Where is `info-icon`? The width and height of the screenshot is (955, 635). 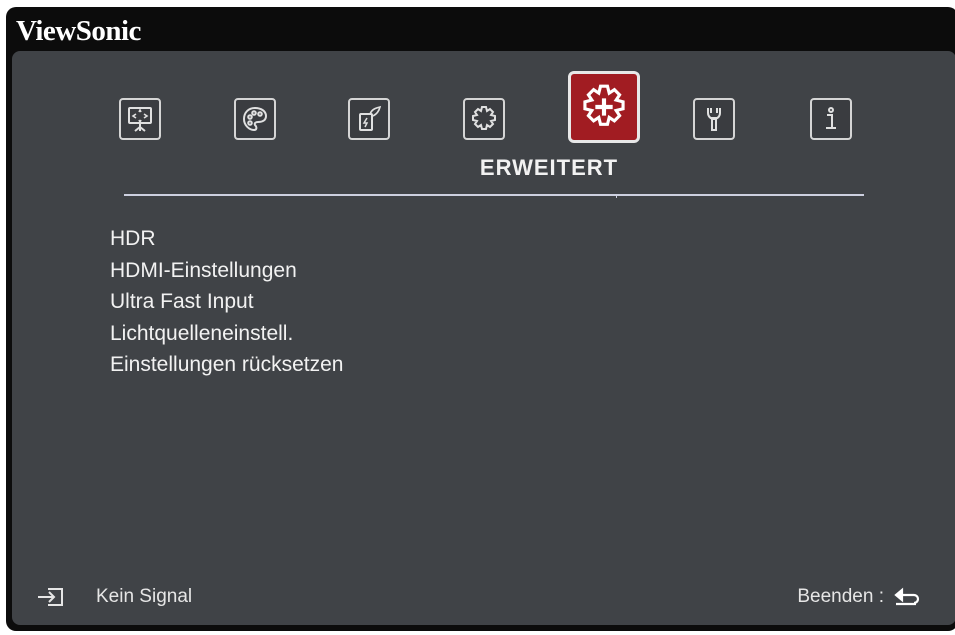 info-icon is located at coordinates (831, 118).